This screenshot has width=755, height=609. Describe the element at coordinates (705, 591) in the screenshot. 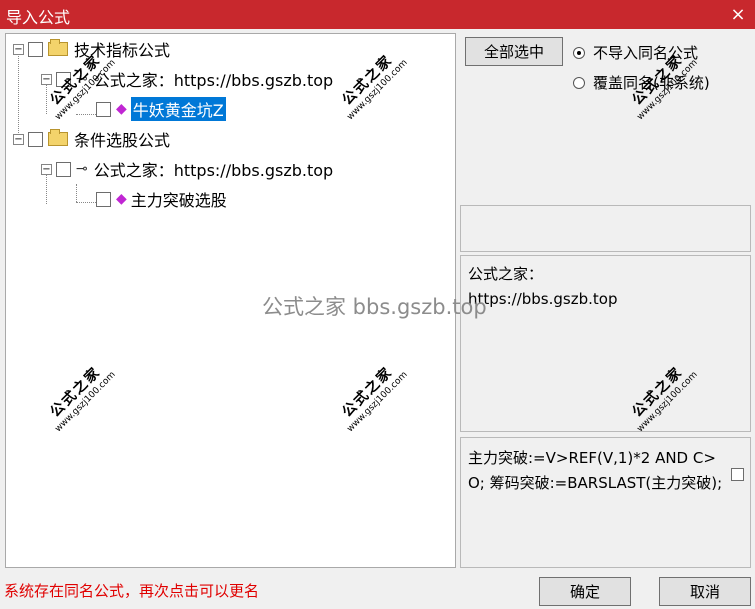

I see `cancel-button: 取消` at that location.